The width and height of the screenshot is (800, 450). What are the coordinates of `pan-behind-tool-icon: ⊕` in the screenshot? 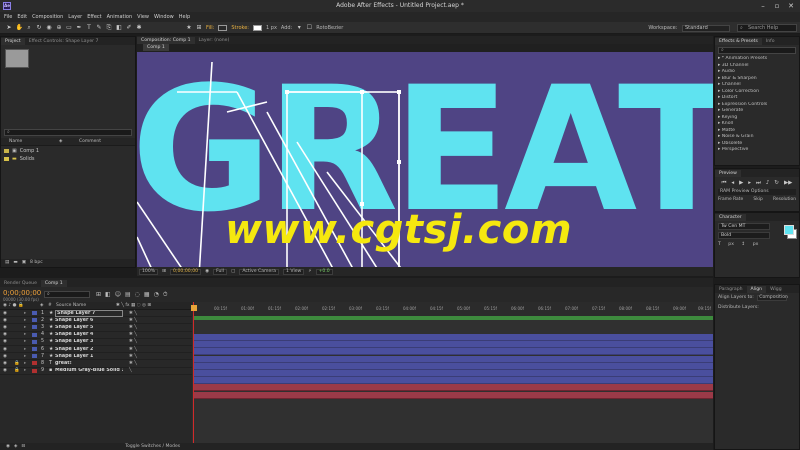 It's located at (59, 27).